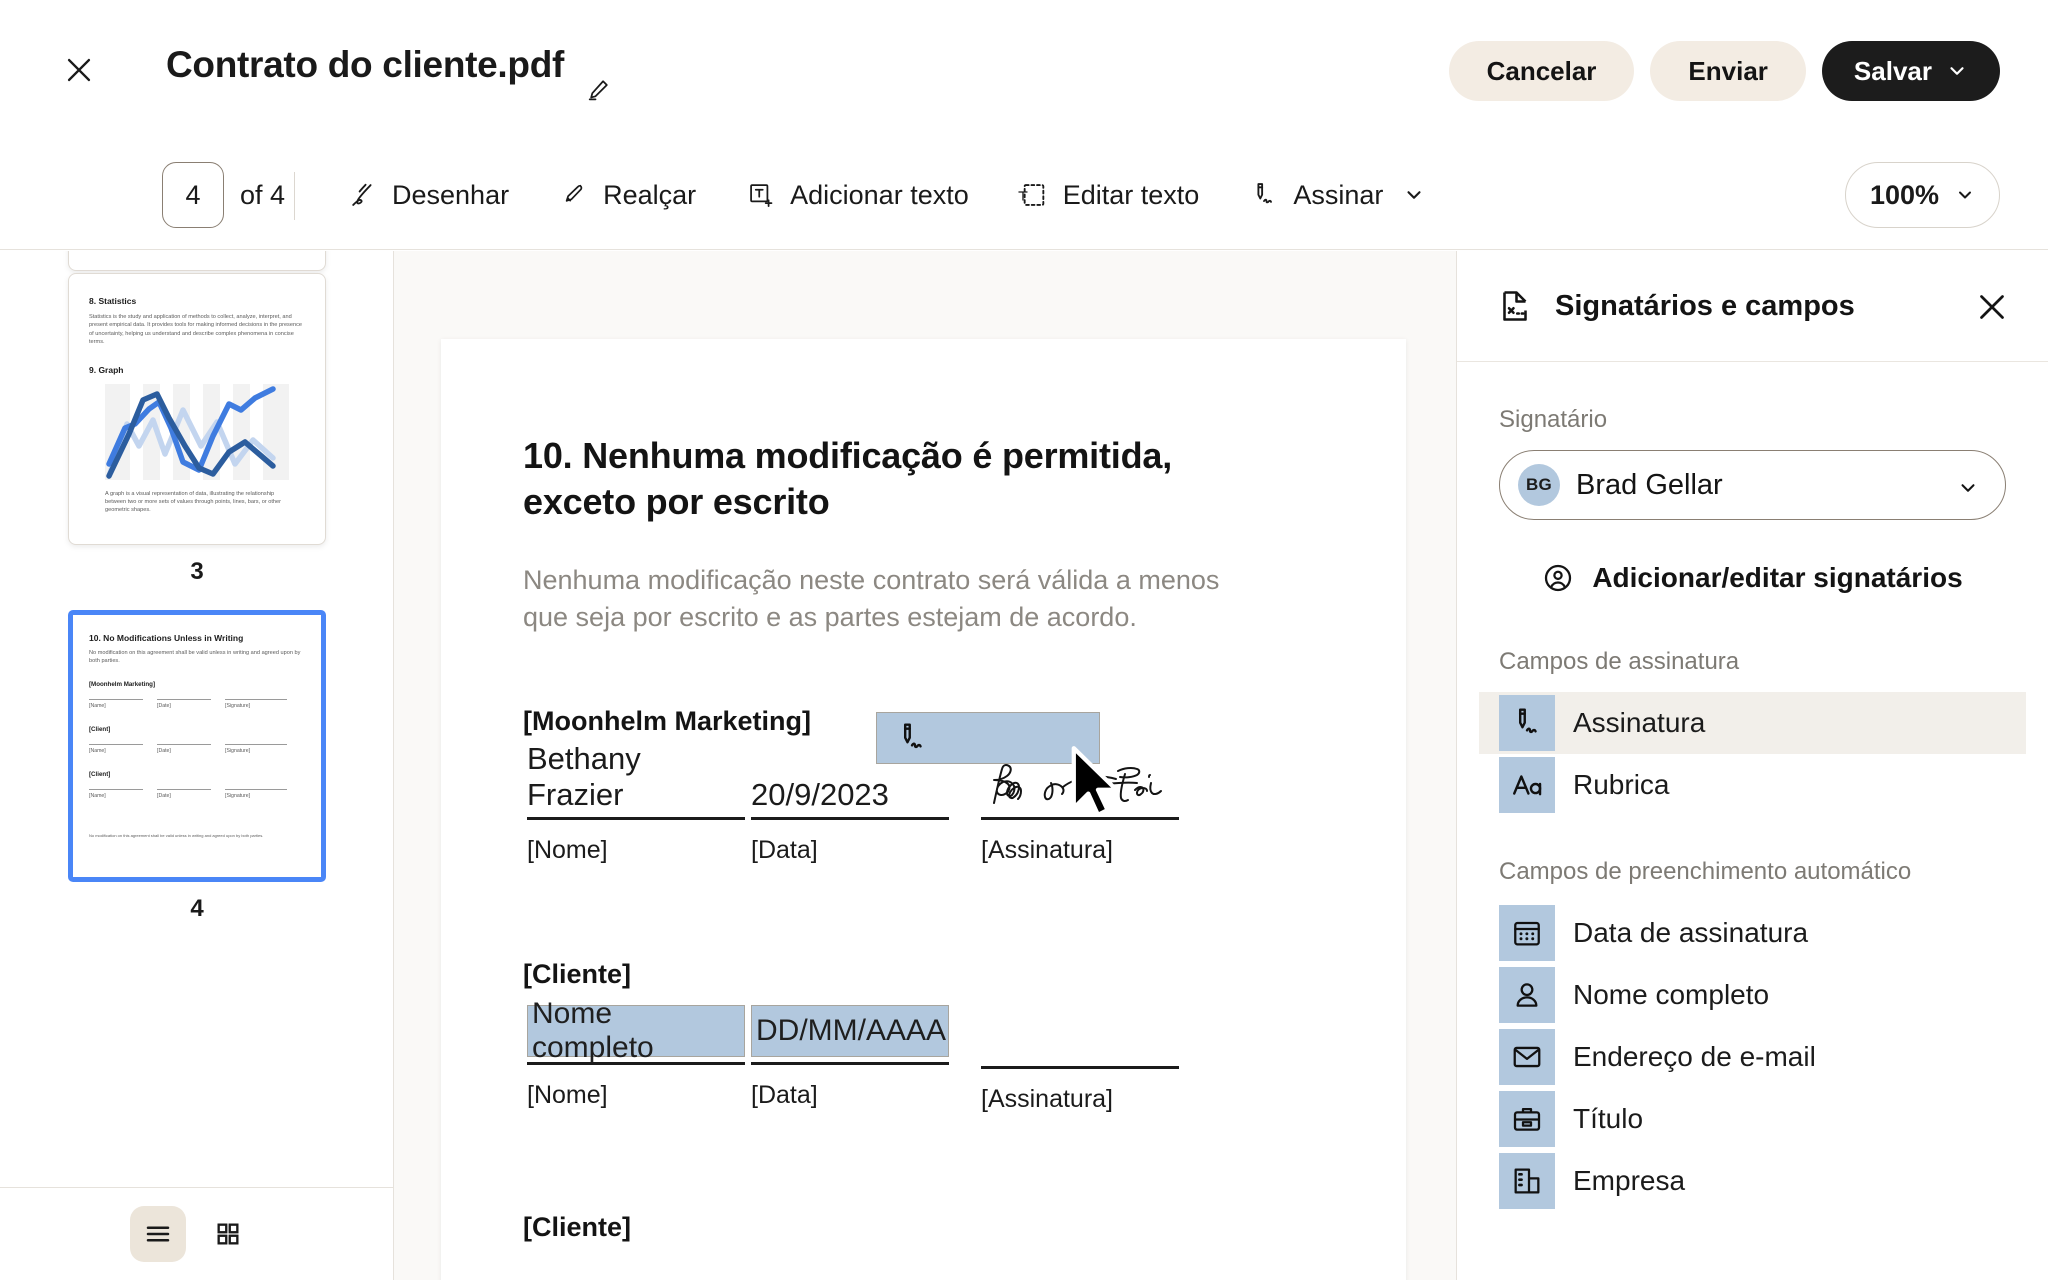 The height and width of the screenshot is (1280, 2048). What do you see at coordinates (1705, 871) in the screenshot?
I see `autofill-fields-label: Campos de preenchimento automático` at bounding box center [1705, 871].